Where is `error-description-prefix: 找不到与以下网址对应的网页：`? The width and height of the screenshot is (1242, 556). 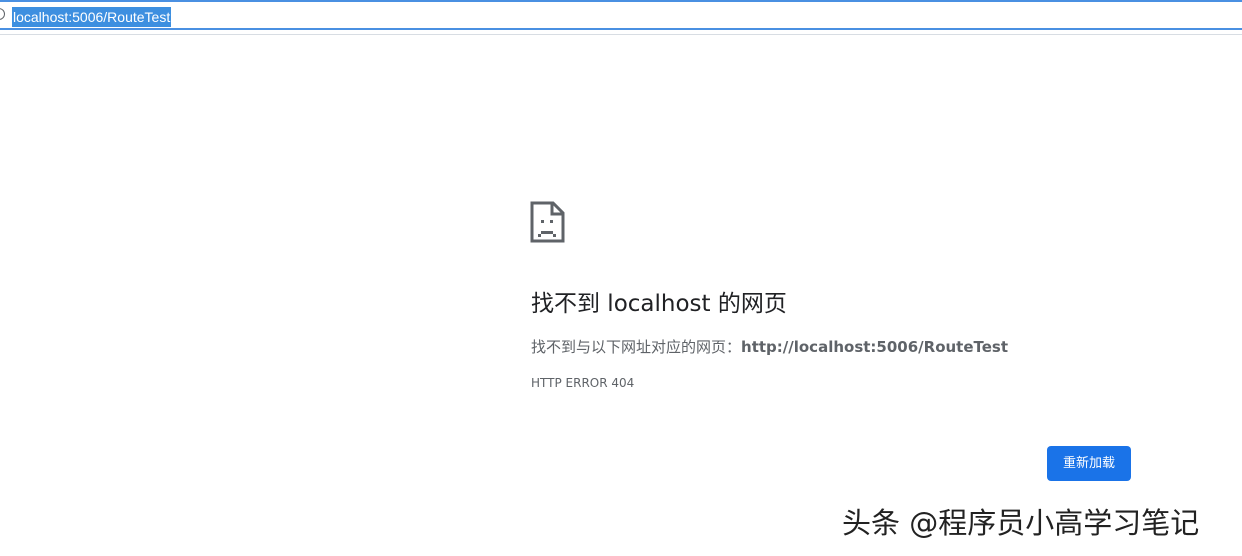
error-description-prefix: 找不到与以下网址对应的网页： is located at coordinates (636, 347).